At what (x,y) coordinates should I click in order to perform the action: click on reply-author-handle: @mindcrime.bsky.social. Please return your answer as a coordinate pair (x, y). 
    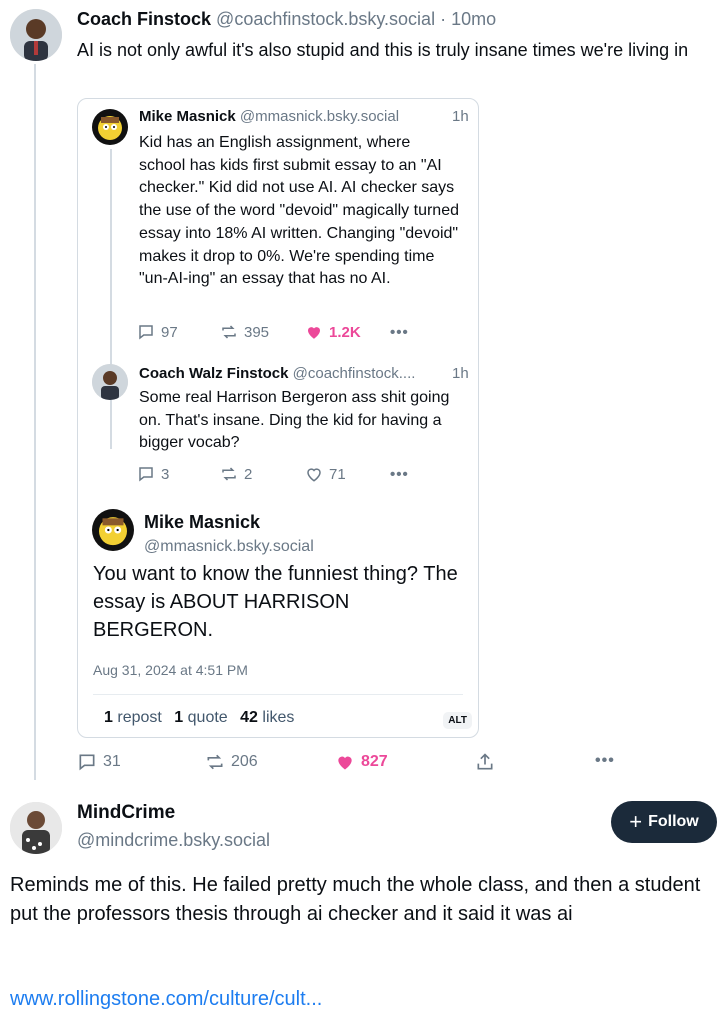
    Looking at the image, I should click on (173, 840).